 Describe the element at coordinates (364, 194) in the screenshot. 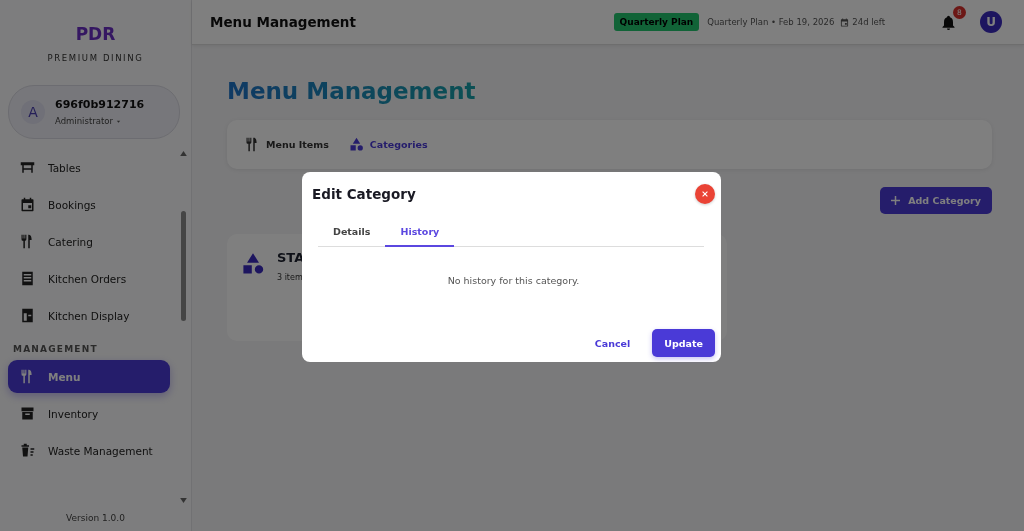

I see `dialog-title: Edit Category` at that location.